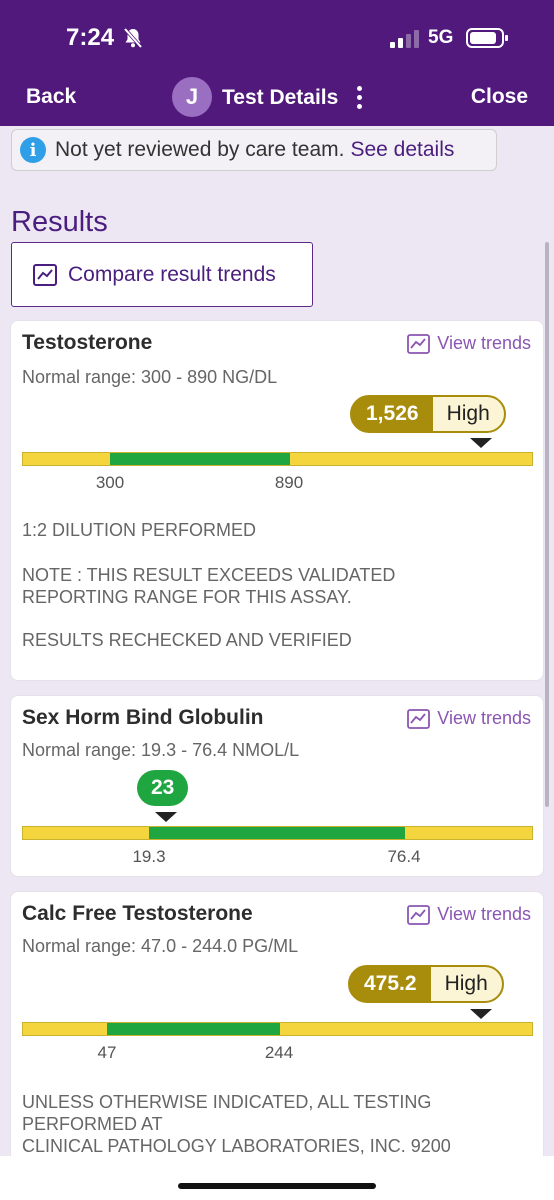 The height and width of the screenshot is (1200, 554). I want to click on range-low-tick: 47, so click(107, 1052).